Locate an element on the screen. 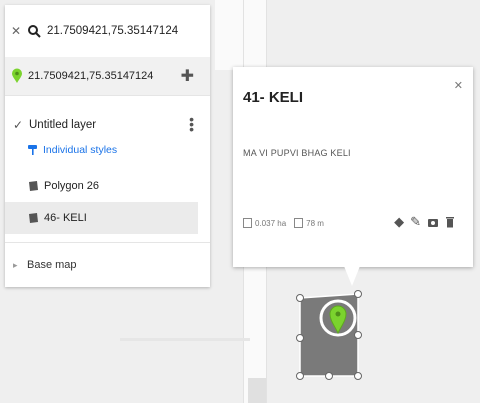 This screenshot has width=480, height=403. edit-pencil-icon: ✎ is located at coordinates (415, 222).